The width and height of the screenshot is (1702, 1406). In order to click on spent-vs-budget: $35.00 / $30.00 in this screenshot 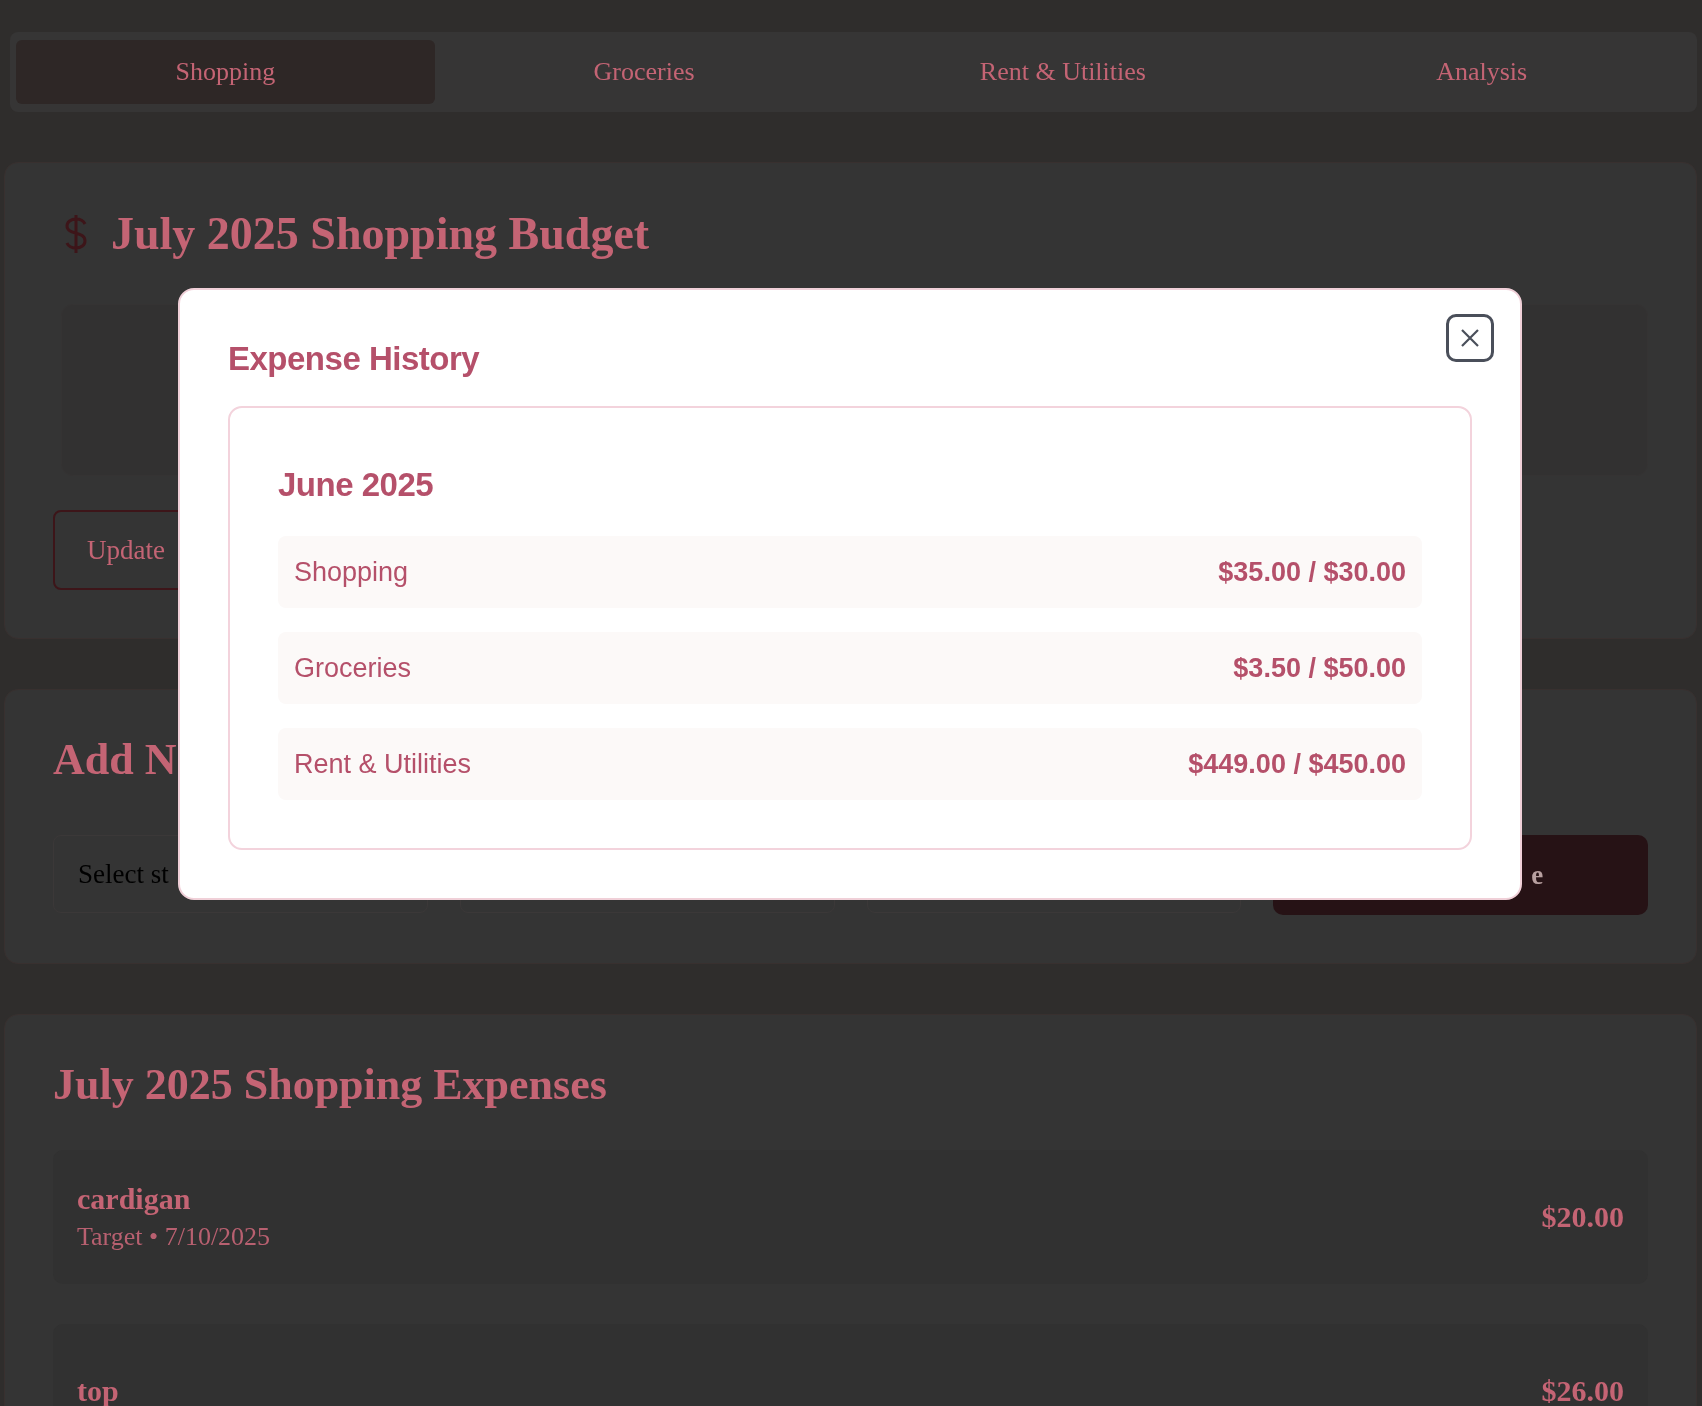, I will do `click(1312, 572)`.